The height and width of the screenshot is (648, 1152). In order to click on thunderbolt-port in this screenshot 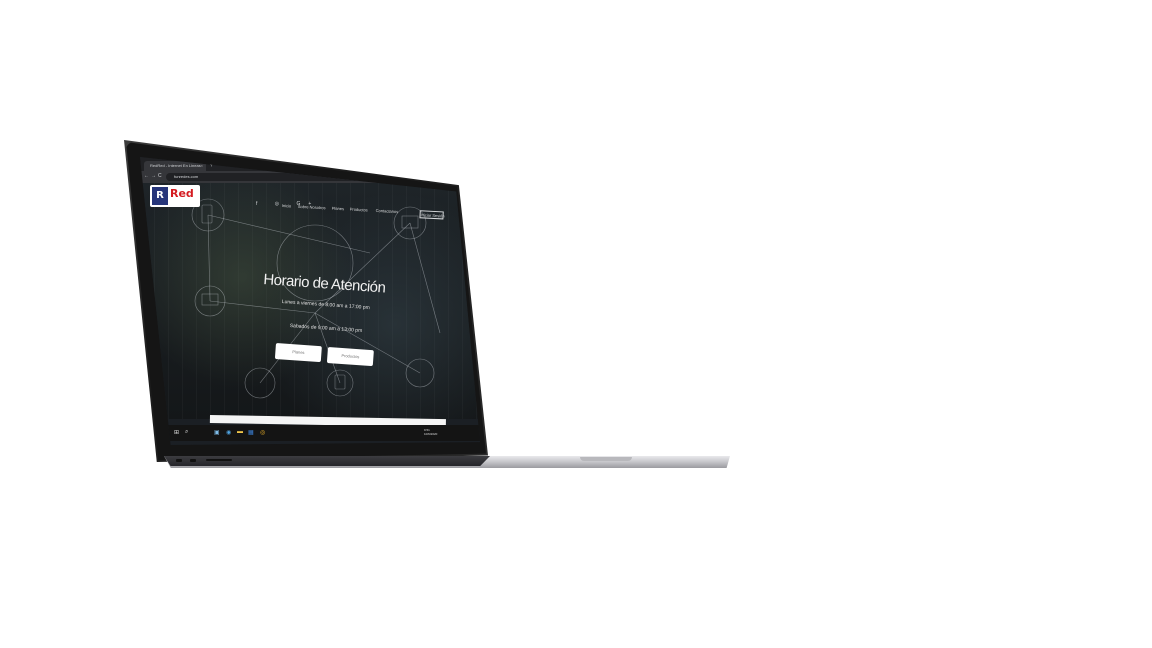, I will do `click(193, 460)`.